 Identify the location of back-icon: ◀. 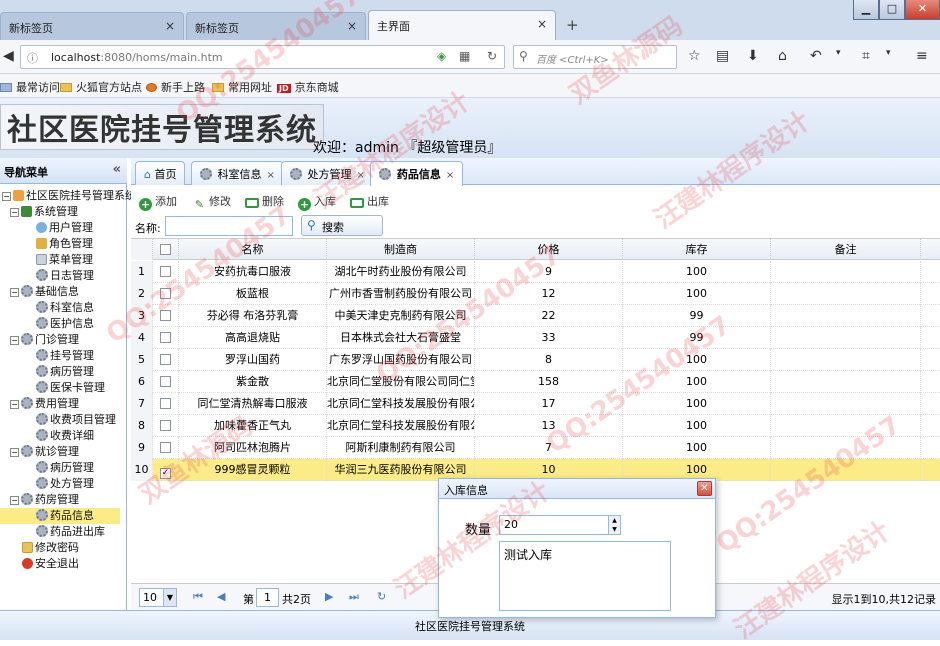
(8, 56).